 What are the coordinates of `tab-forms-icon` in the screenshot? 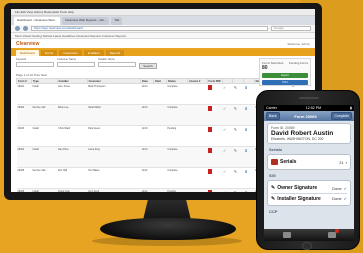 It's located at (286, 235).